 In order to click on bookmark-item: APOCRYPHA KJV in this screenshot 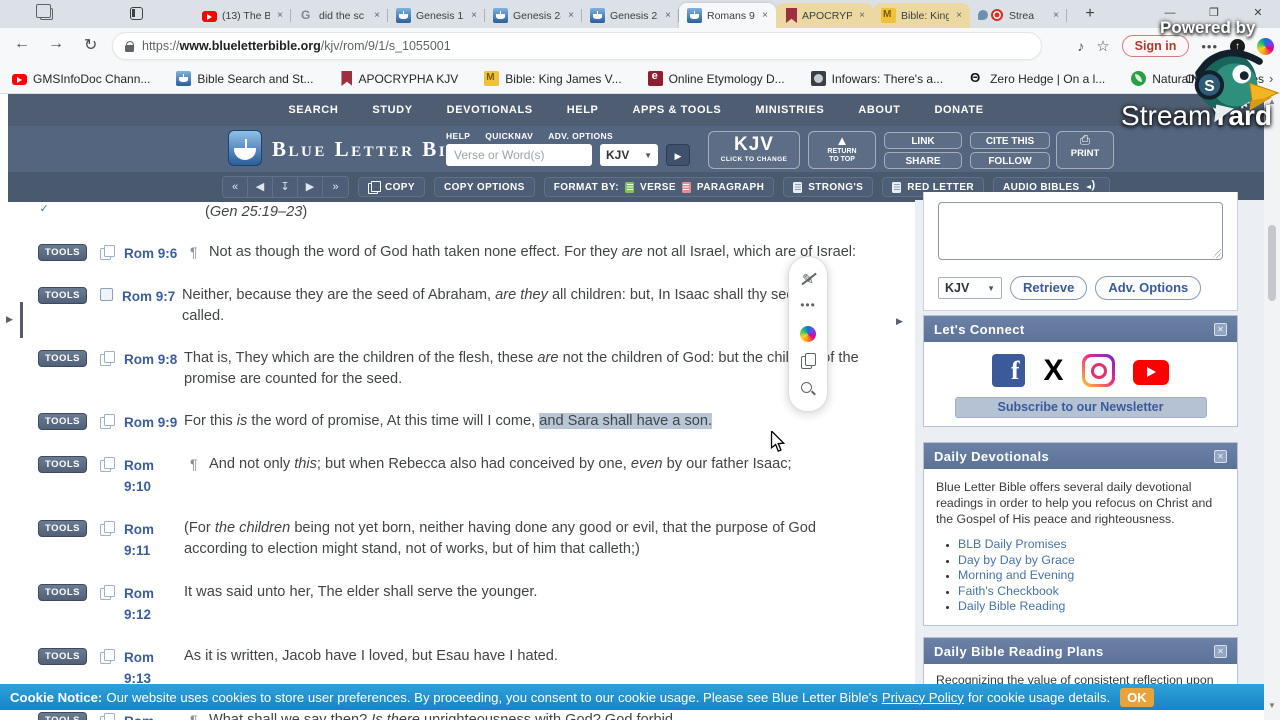, I will do `click(398, 78)`.